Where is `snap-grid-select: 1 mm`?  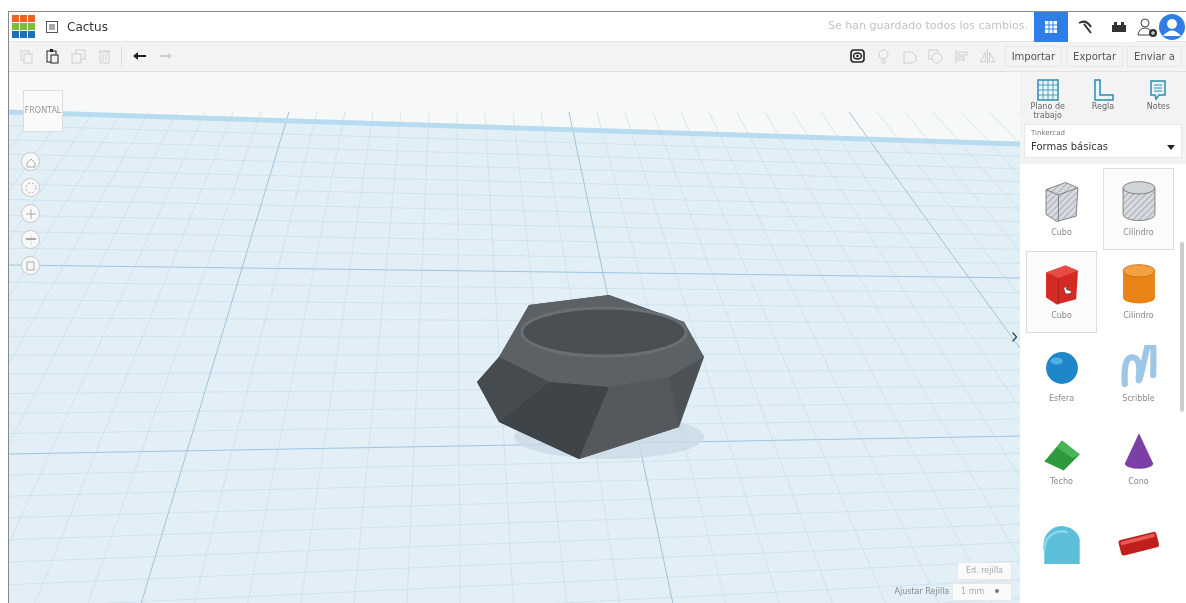 snap-grid-select: 1 mm is located at coordinates (982, 592).